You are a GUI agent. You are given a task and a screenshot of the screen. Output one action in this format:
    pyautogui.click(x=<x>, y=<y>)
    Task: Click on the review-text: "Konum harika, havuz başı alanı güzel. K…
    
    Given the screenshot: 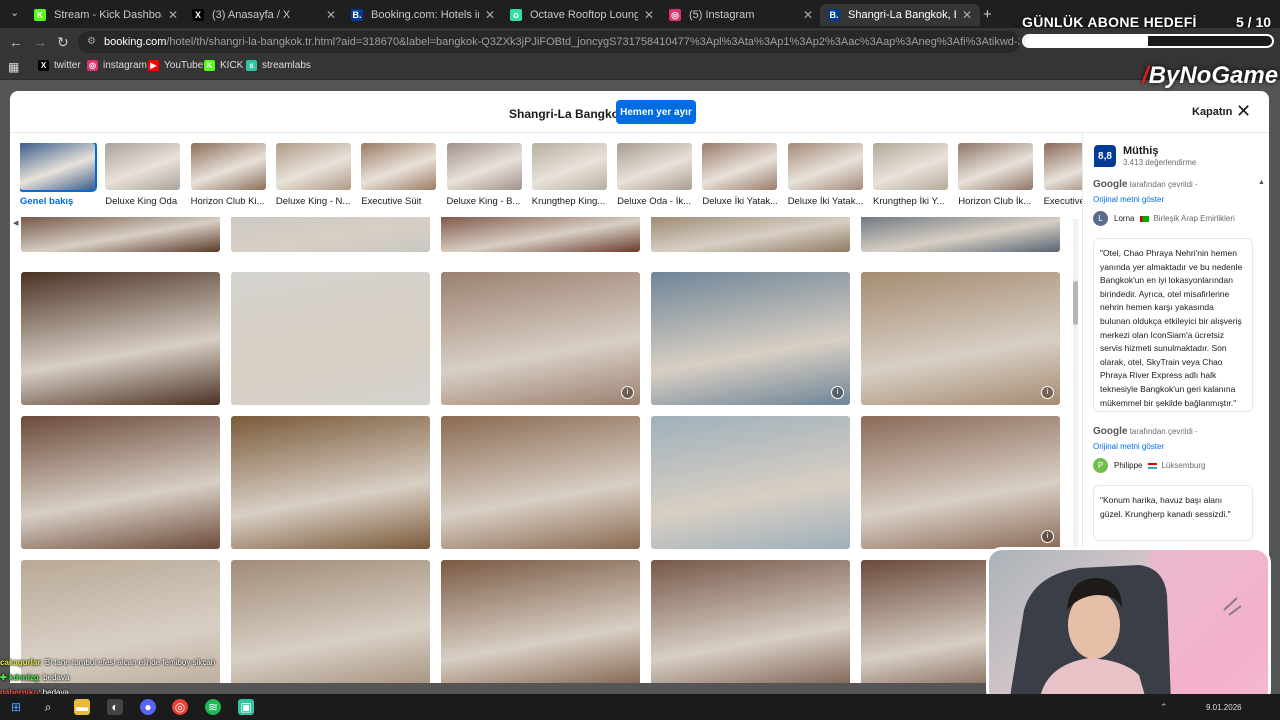 What is the action you would take?
    pyautogui.click(x=1173, y=513)
    